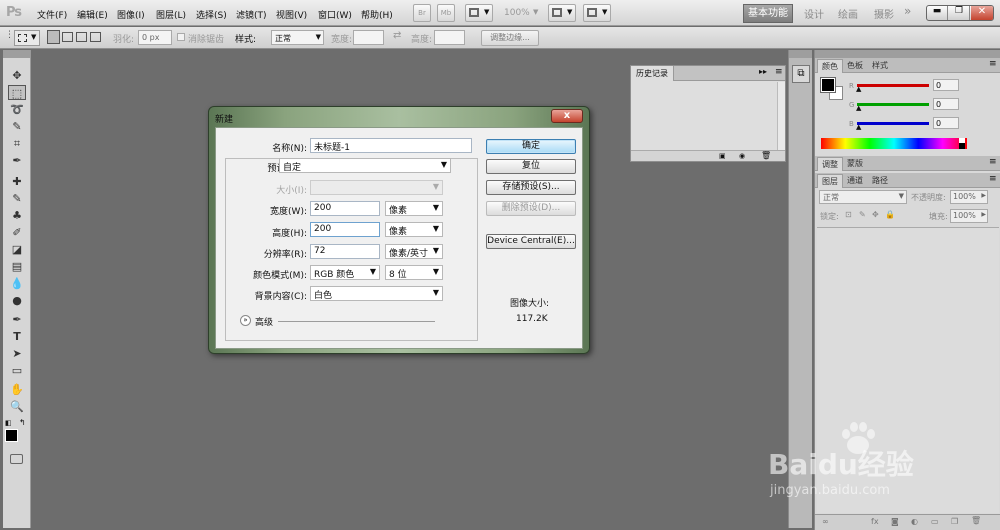 The image size is (1000, 530). I want to click on menu-help: 帮助(H), so click(377, 14).